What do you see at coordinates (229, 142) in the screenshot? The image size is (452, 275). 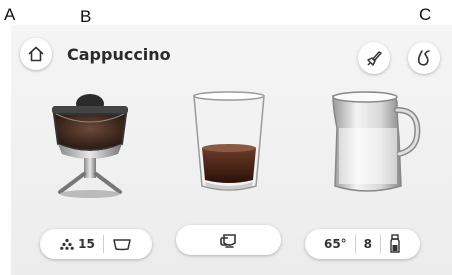 I see `espresso-glass-illustration` at bounding box center [229, 142].